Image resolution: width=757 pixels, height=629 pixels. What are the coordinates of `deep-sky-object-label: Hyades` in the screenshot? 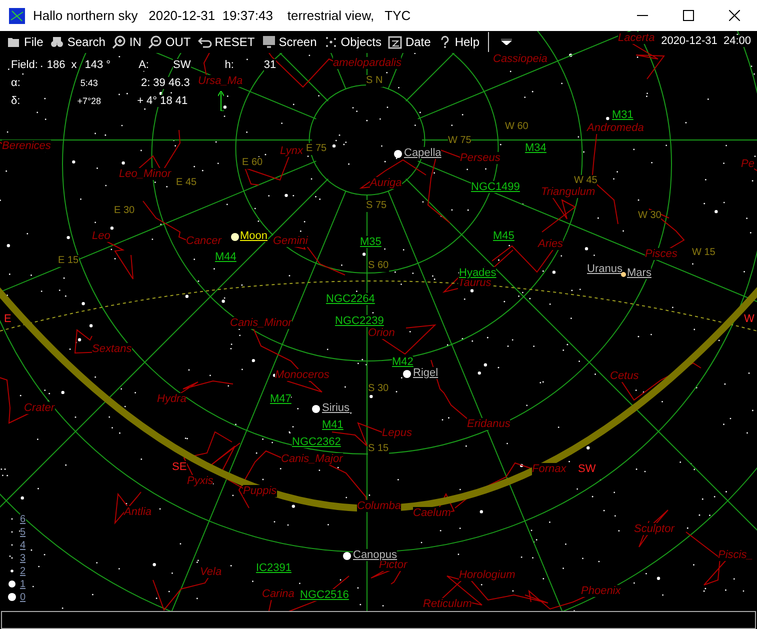 It's located at (477, 273).